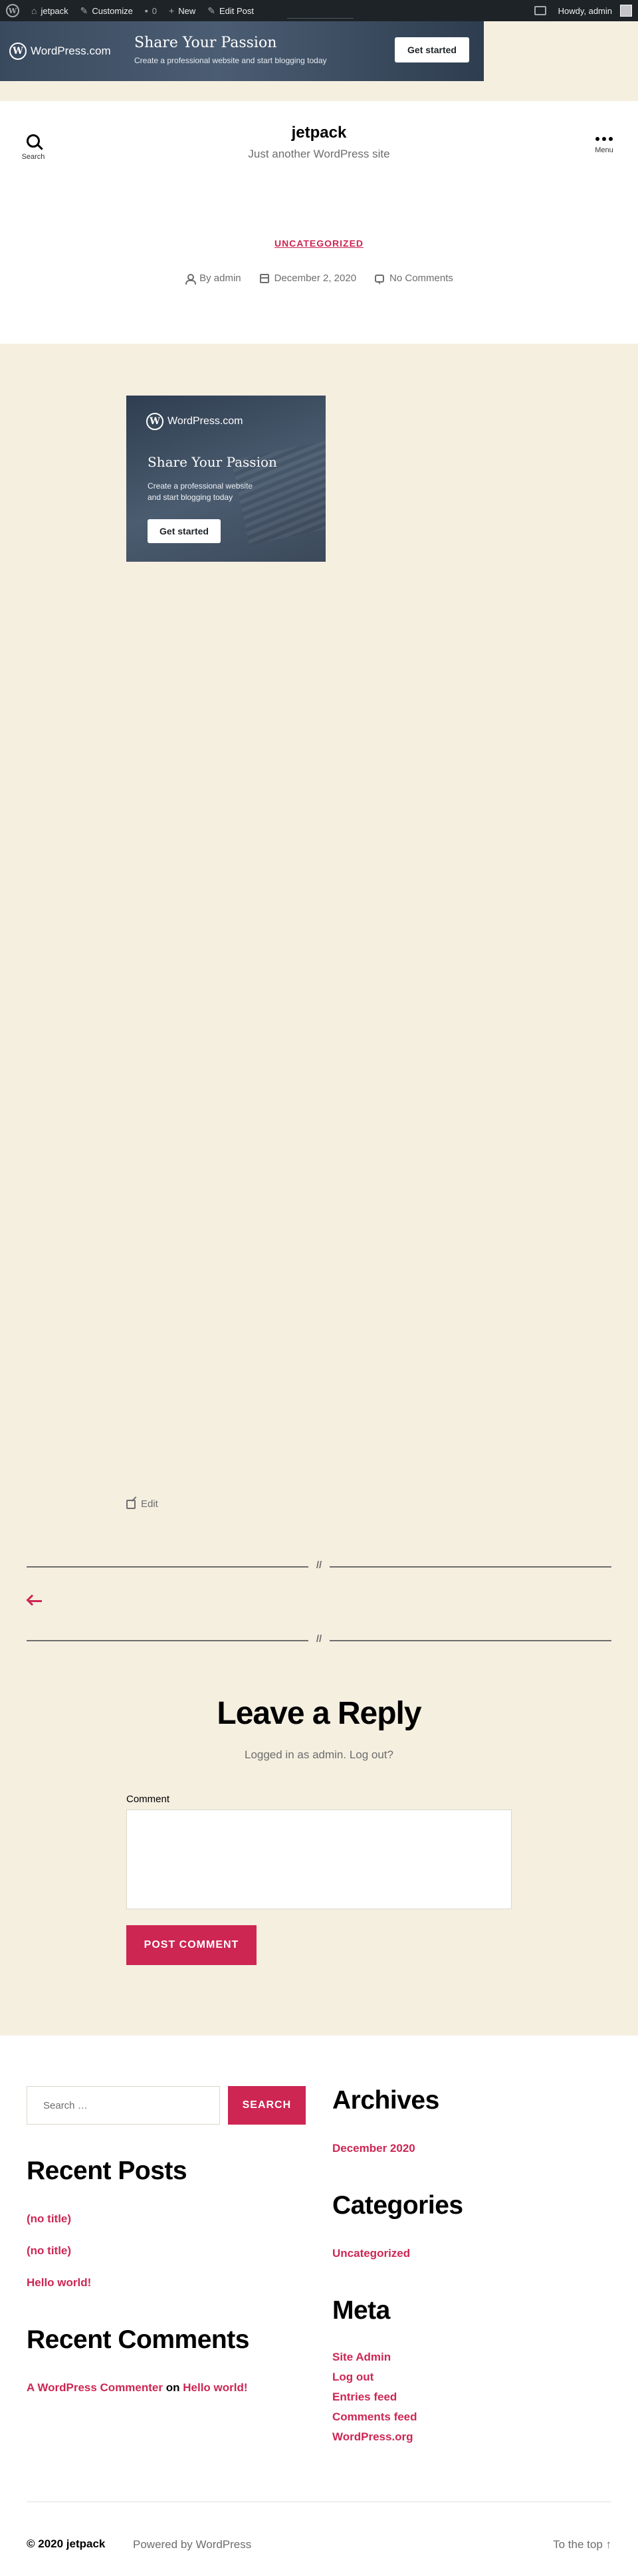 This screenshot has height=2576, width=638. What do you see at coordinates (112, 10) in the screenshot?
I see `customize-label: Customize` at bounding box center [112, 10].